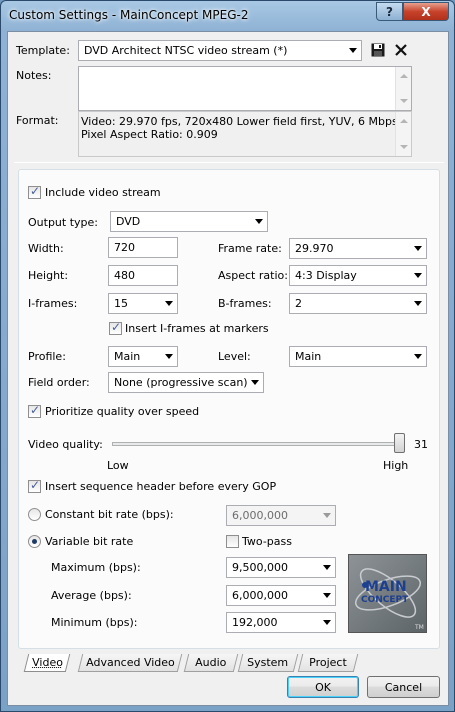 The width and height of the screenshot is (455, 712). Describe the element at coordinates (109, 514) in the screenshot. I see `cbr-label: Constant bit rate (bps):` at that location.